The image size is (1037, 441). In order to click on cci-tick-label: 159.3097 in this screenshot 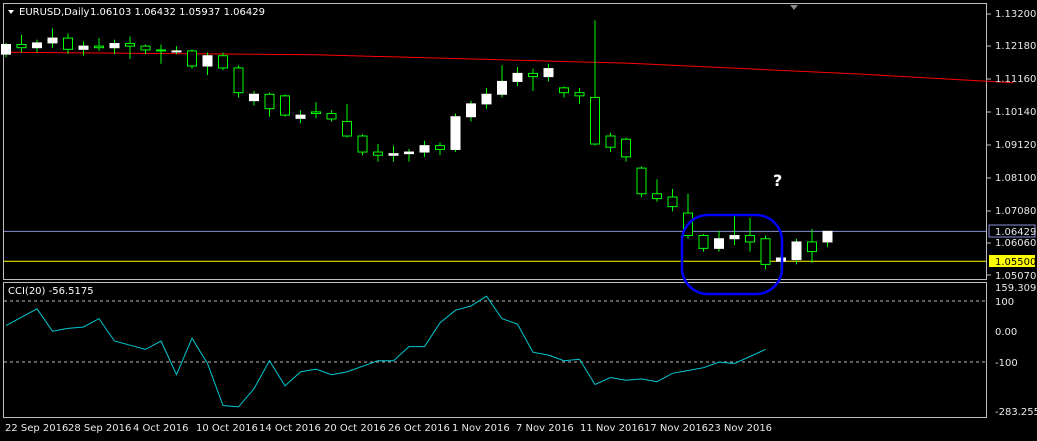, I will do `click(1016, 288)`.